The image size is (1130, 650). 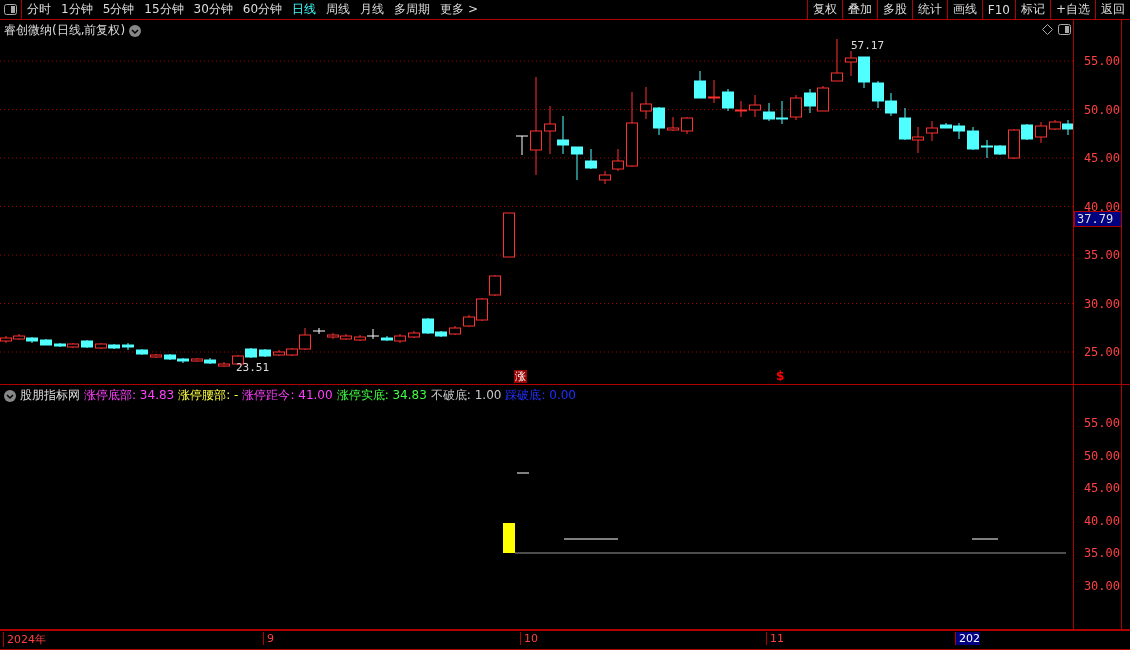 What do you see at coordinates (509, 538) in the screenshot?
I see `indicator-bar` at bounding box center [509, 538].